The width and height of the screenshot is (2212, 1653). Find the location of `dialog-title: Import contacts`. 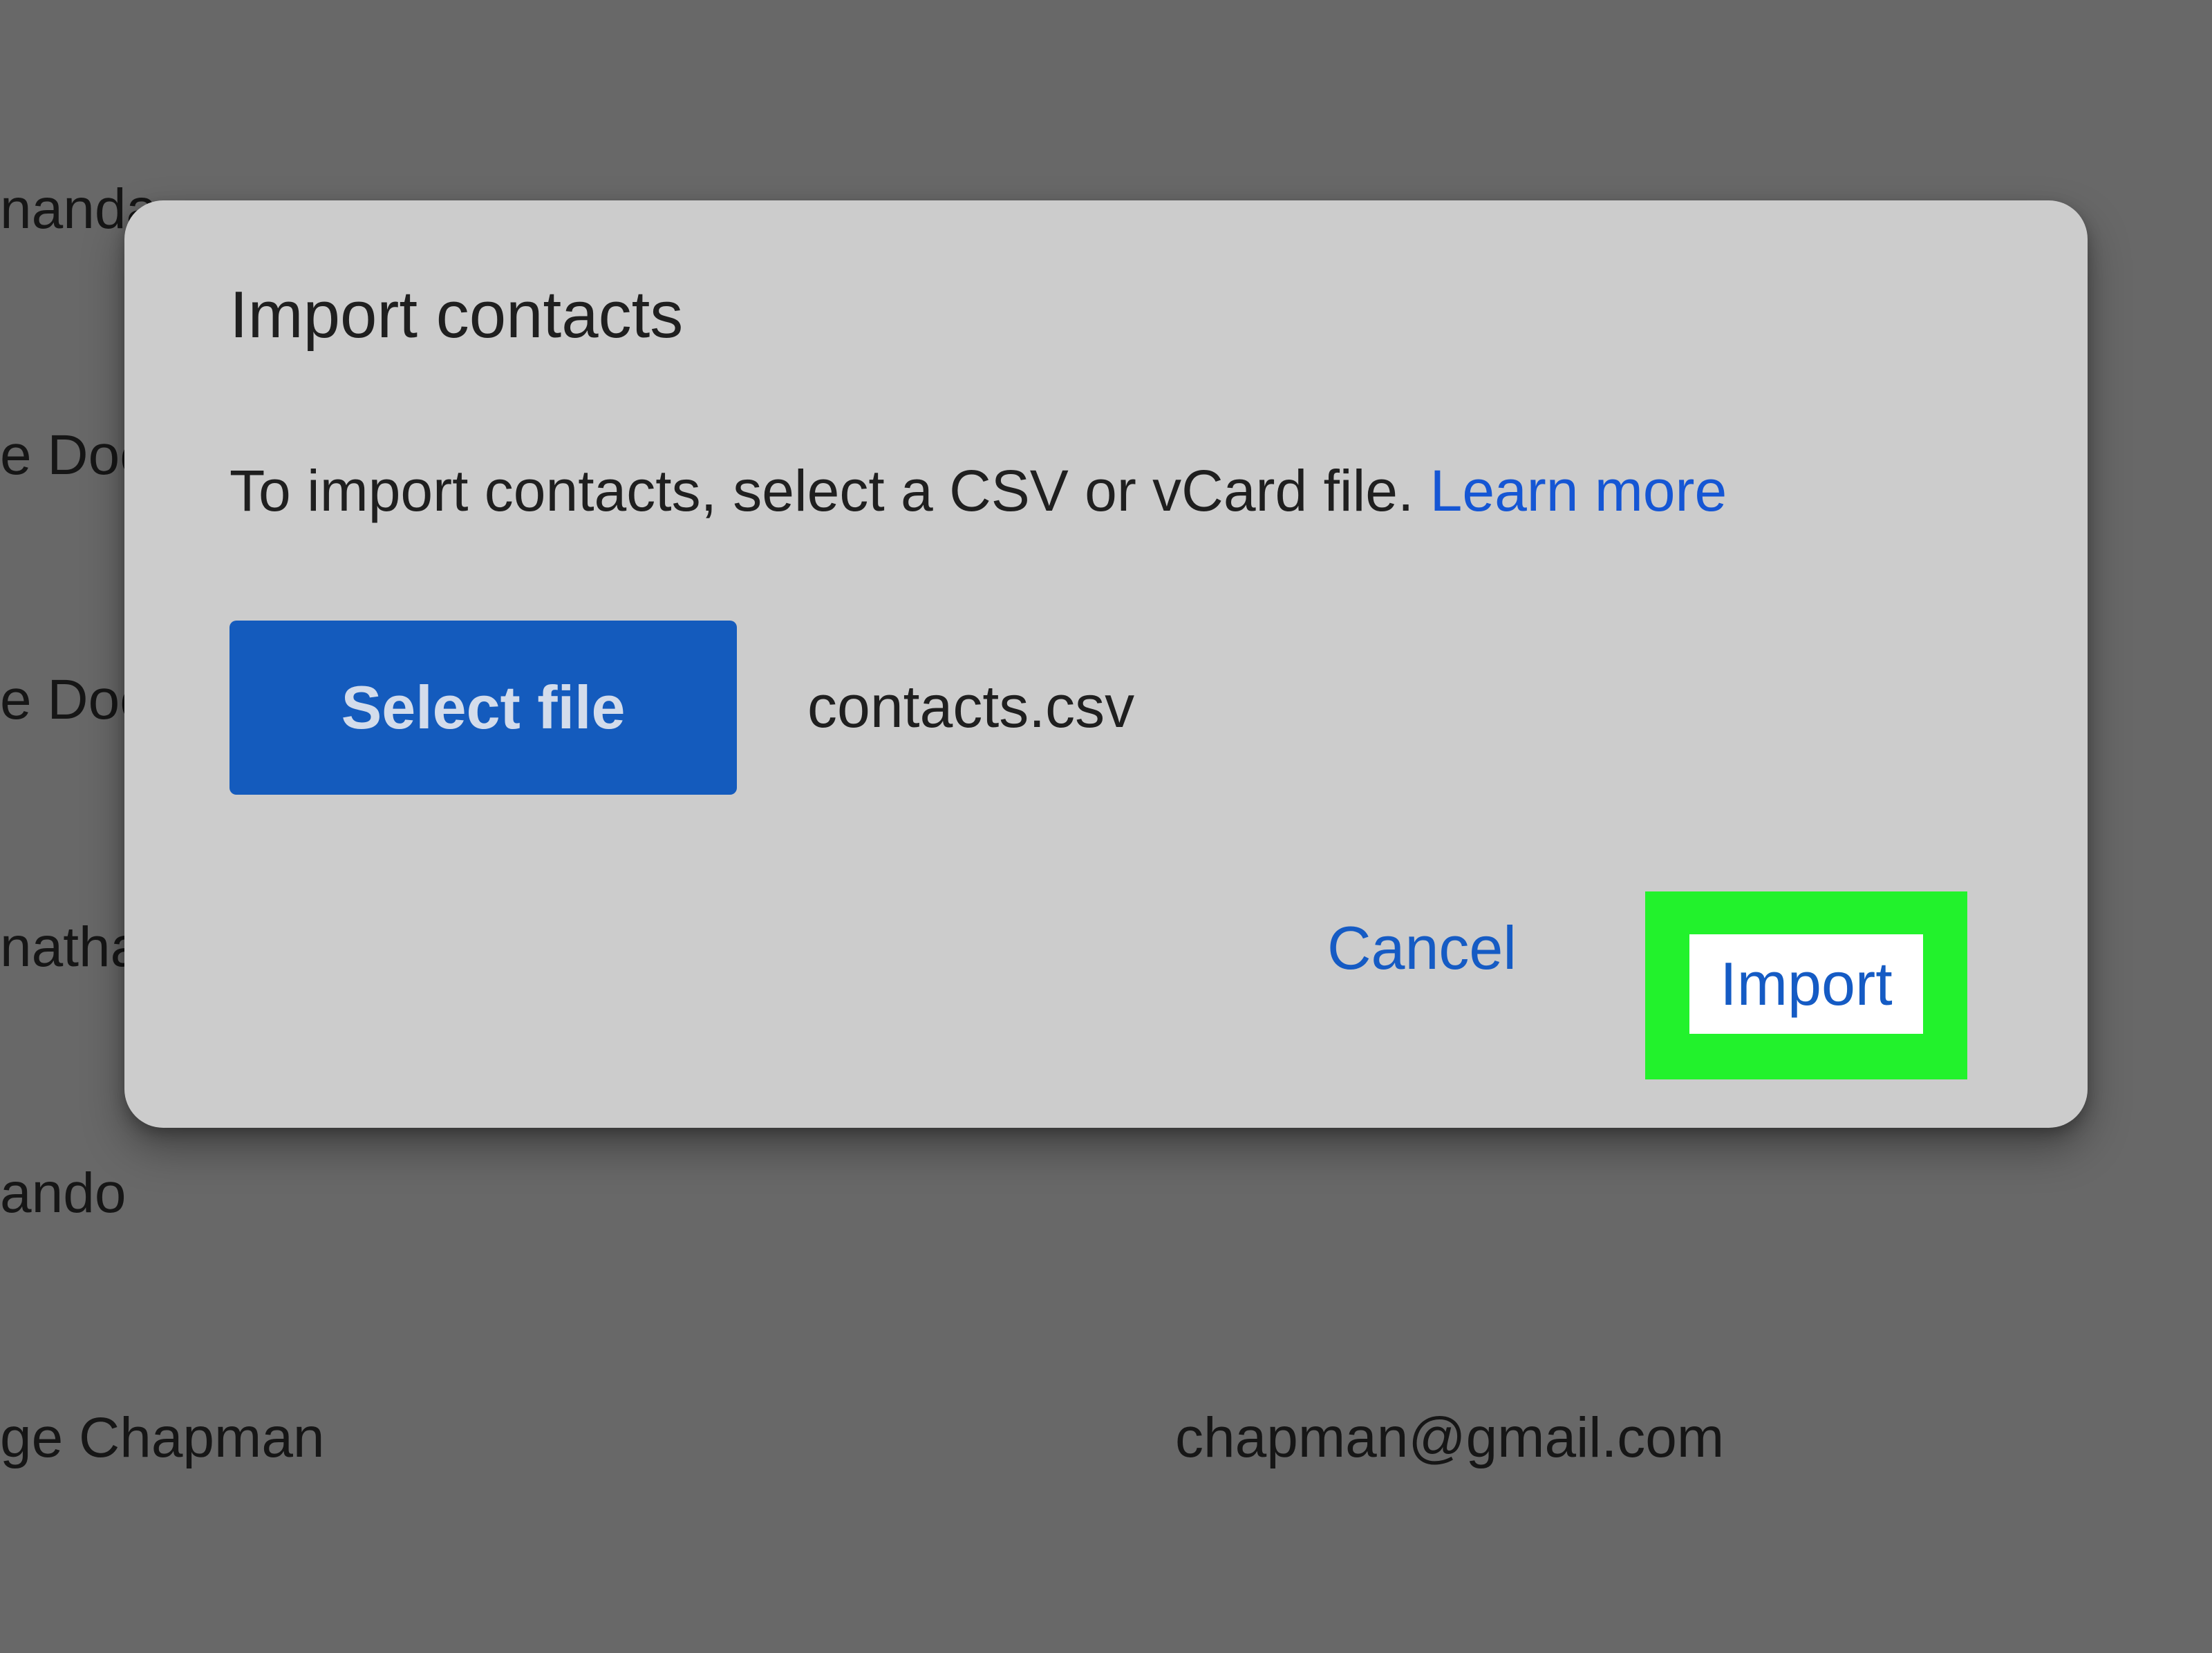

dialog-title: Import contacts is located at coordinates (456, 315).